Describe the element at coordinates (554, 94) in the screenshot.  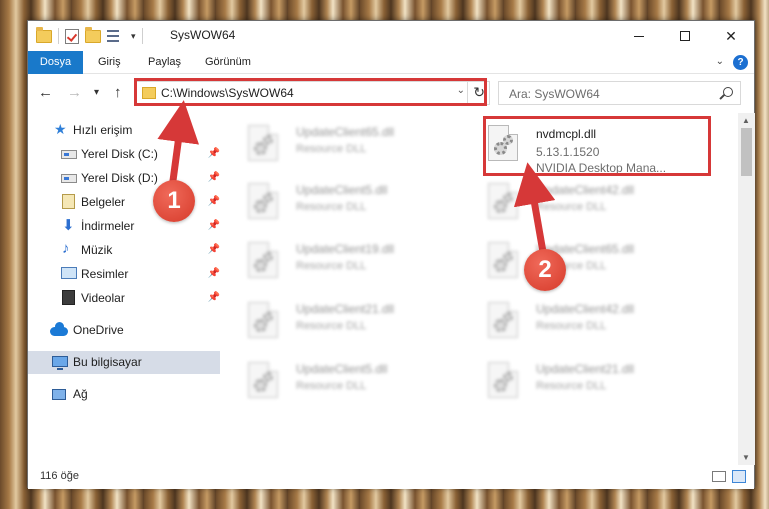
I see `search-input: Ara: SysWOW64` at that location.